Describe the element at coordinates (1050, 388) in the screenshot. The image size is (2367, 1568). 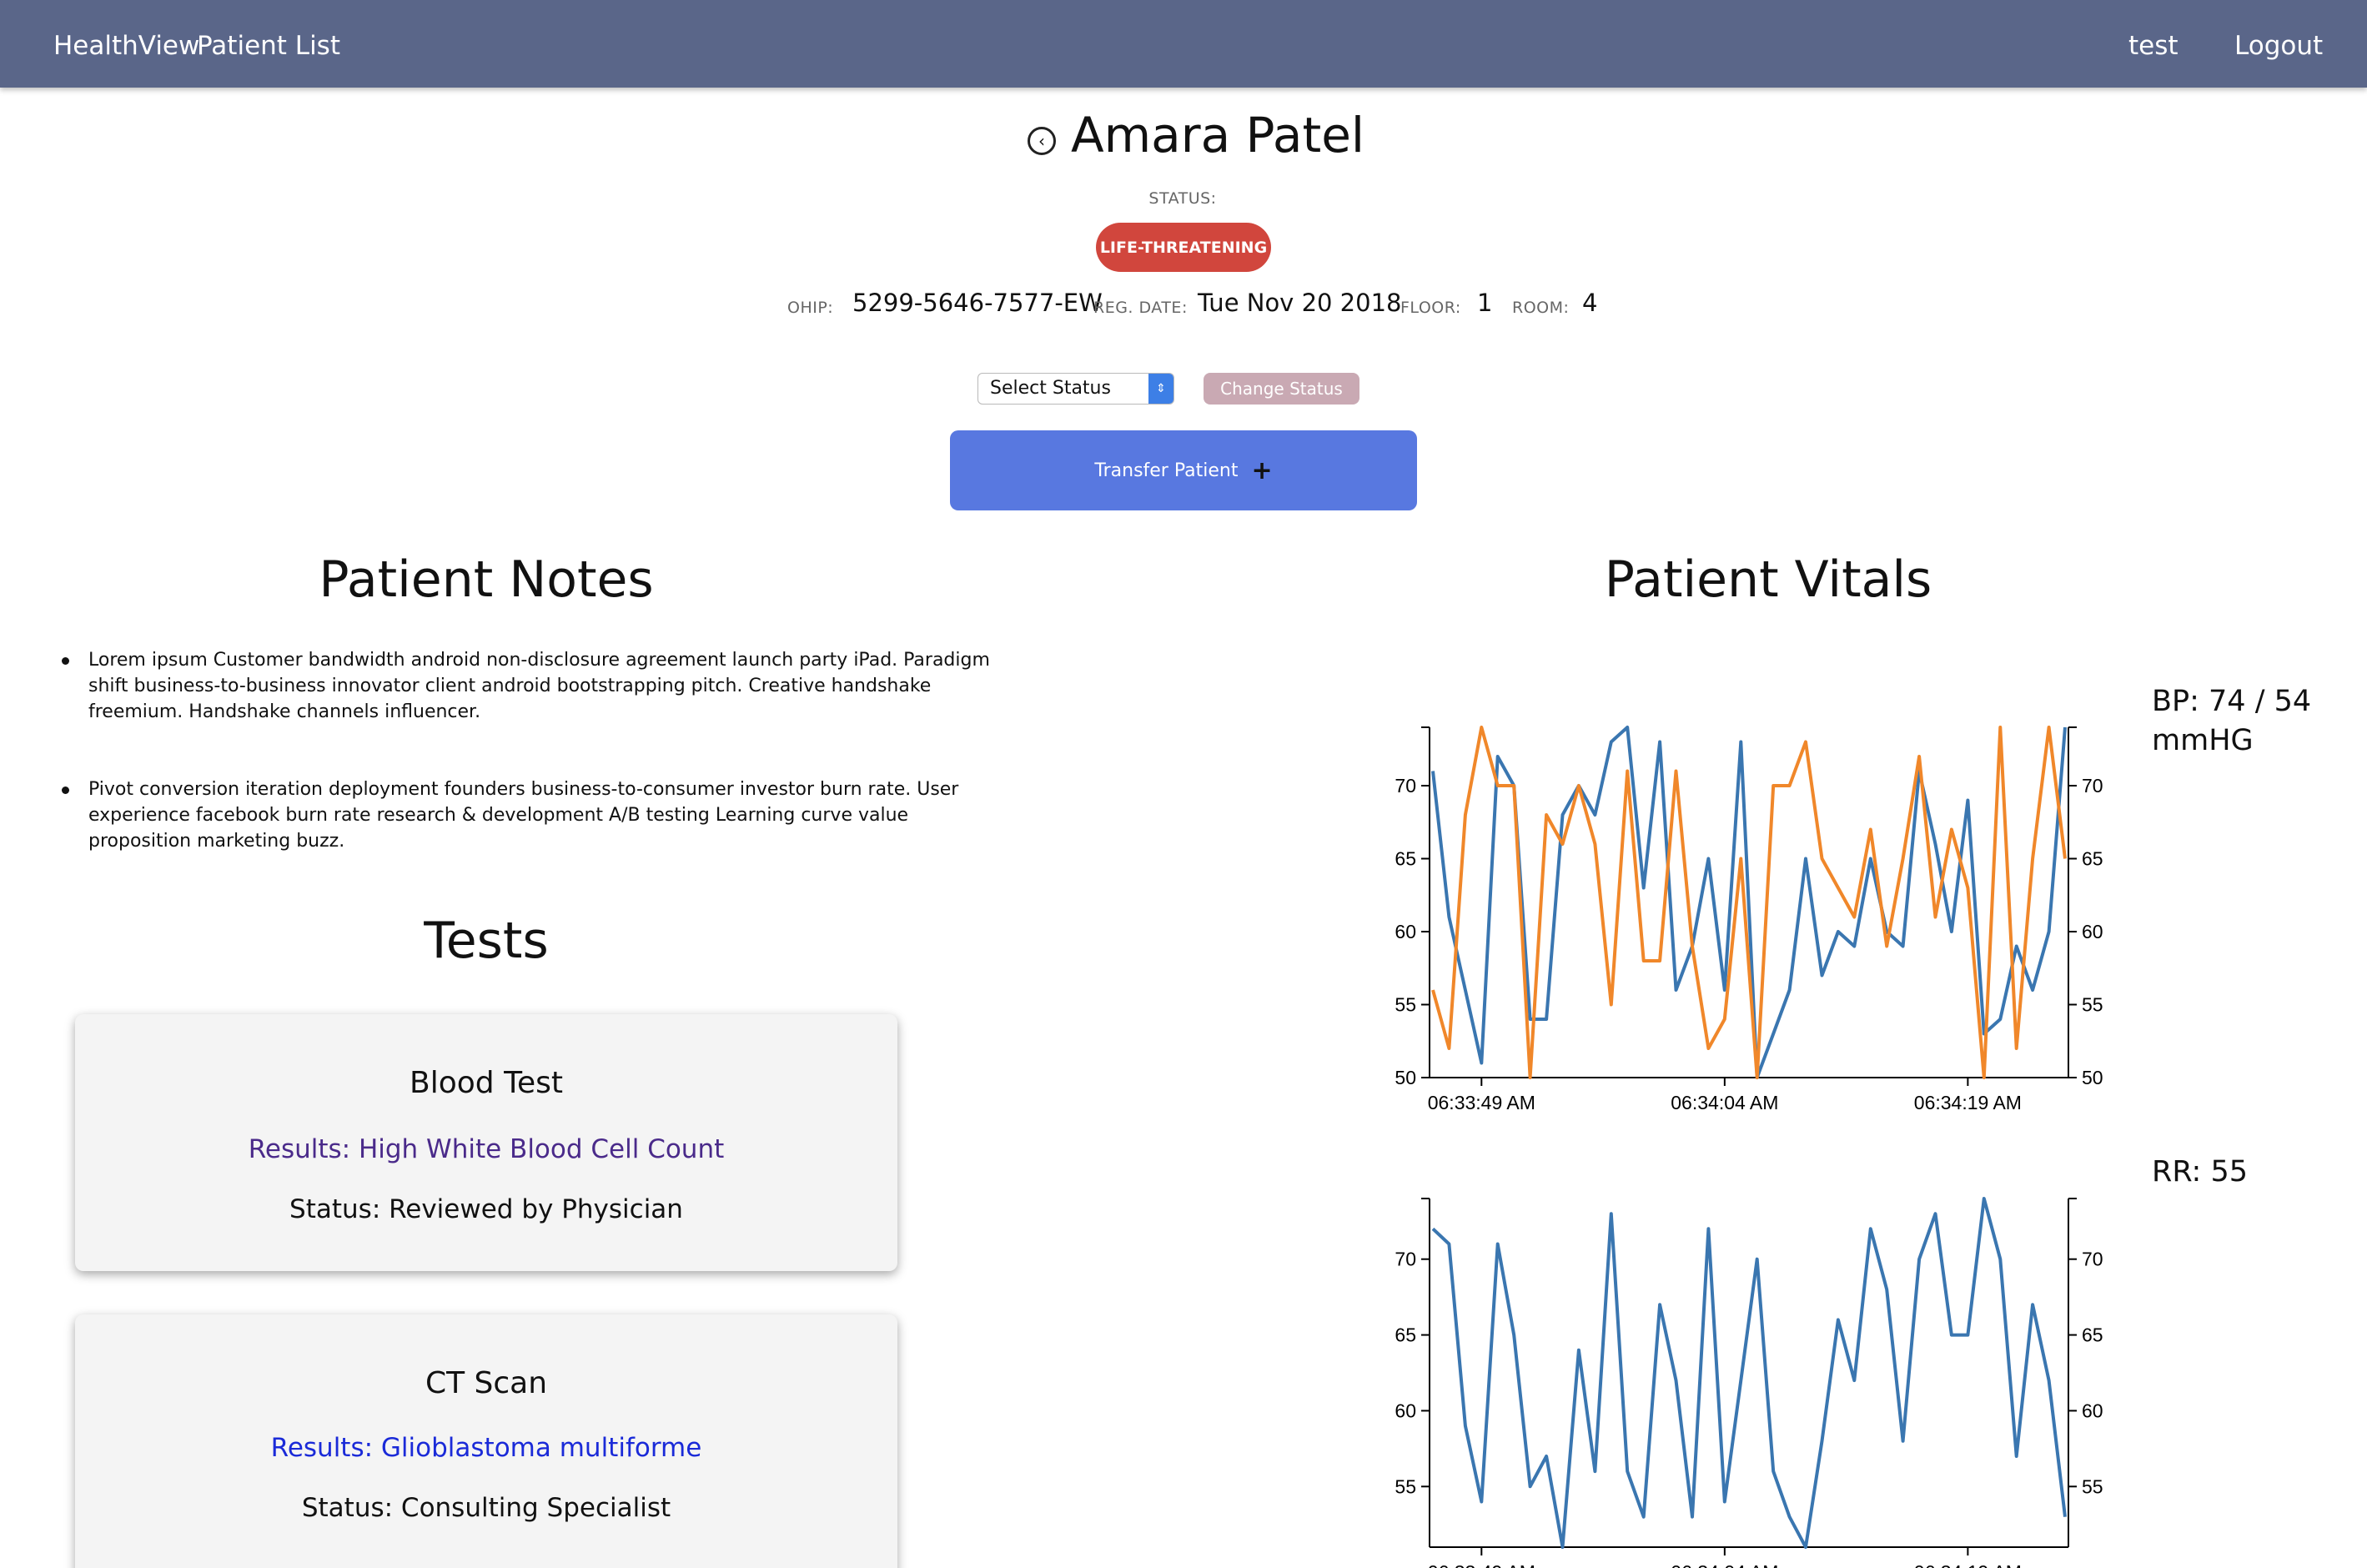
I see `status-select-value: Select Status` at that location.